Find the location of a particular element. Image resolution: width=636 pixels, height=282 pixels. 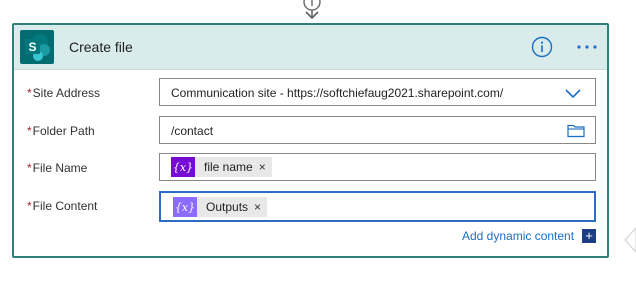

folder-path-value: /contact is located at coordinates (192, 131).